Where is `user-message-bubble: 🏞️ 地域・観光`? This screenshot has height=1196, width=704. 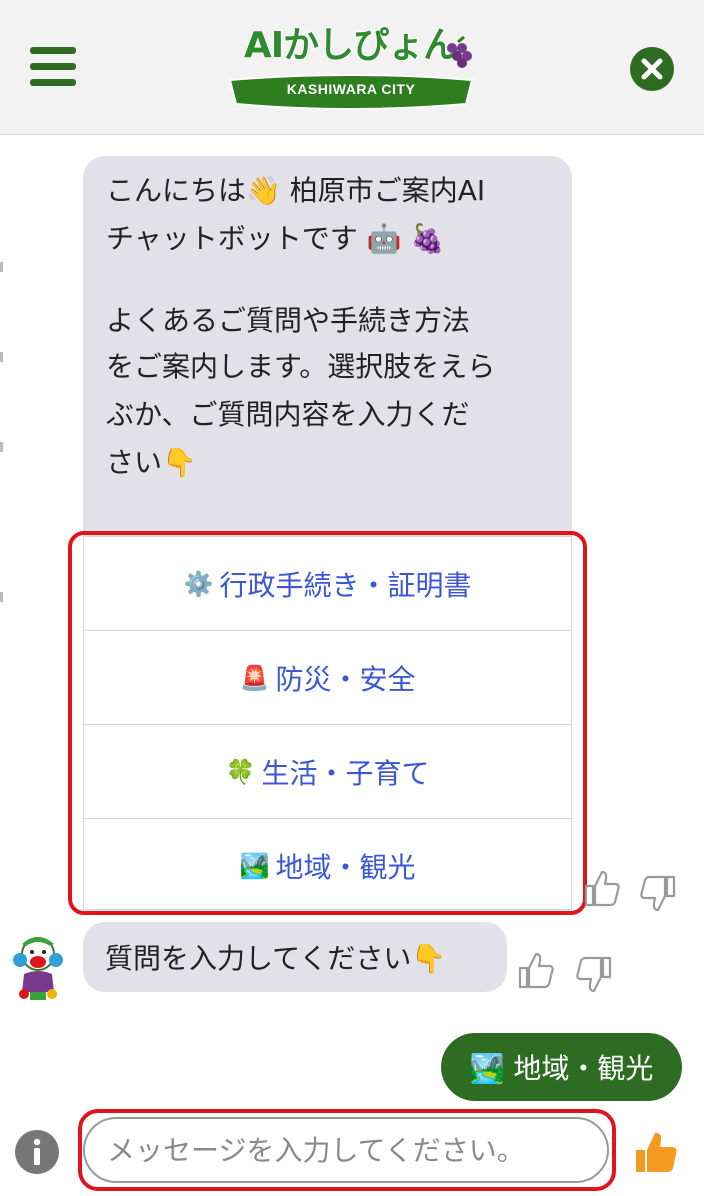 user-message-bubble: 🏞️ 地域・観光 is located at coordinates (561, 1067).